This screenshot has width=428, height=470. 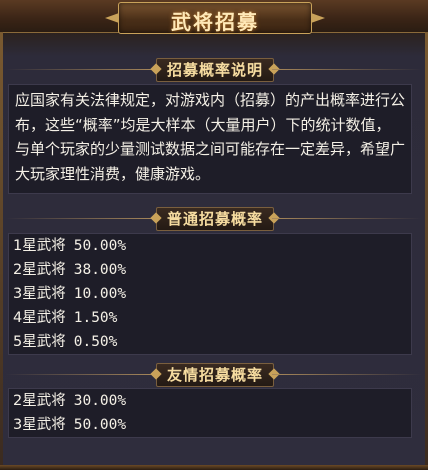 I want to click on rate-value: 30.00%, so click(x=100, y=401).